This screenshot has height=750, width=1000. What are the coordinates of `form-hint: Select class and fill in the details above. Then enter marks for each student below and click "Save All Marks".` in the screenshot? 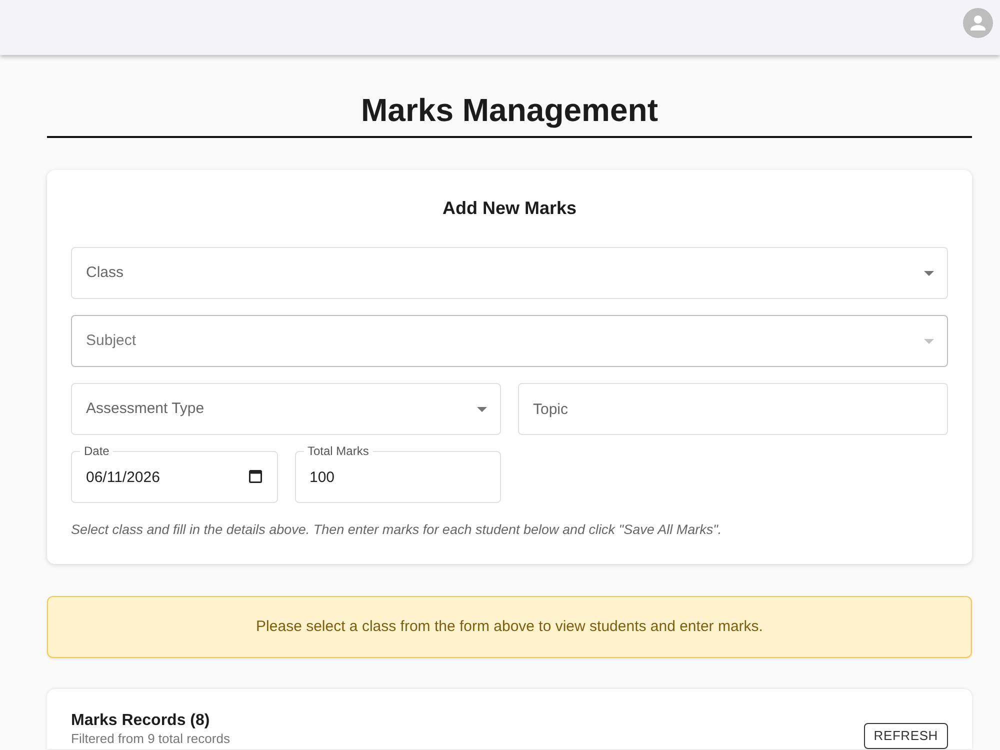 It's located at (397, 530).